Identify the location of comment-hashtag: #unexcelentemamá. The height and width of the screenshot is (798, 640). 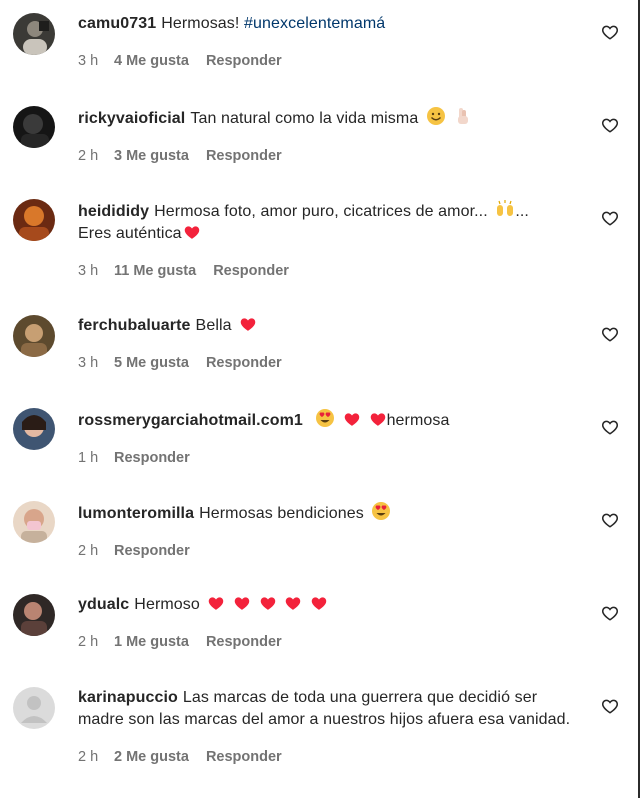
(314, 23).